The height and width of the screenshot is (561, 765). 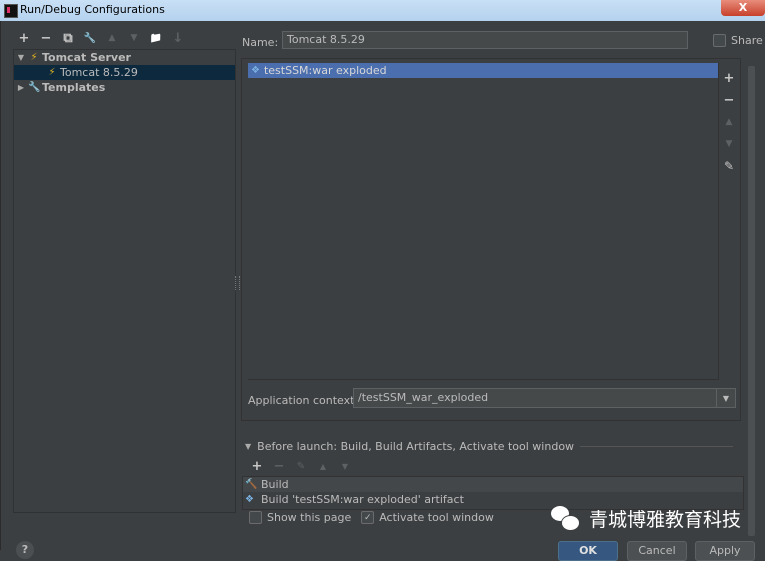 I want to click on add-task-button: +, so click(x=257, y=466).